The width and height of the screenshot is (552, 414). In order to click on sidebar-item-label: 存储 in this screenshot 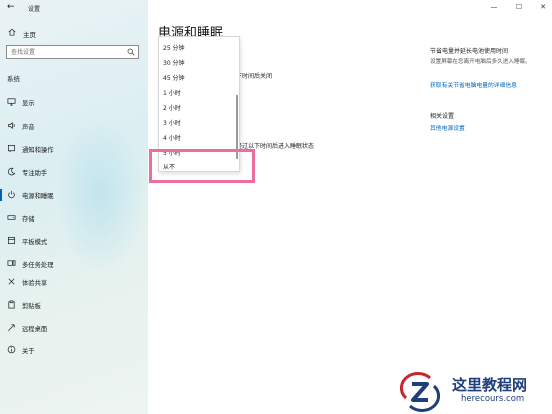, I will do `click(28, 219)`.